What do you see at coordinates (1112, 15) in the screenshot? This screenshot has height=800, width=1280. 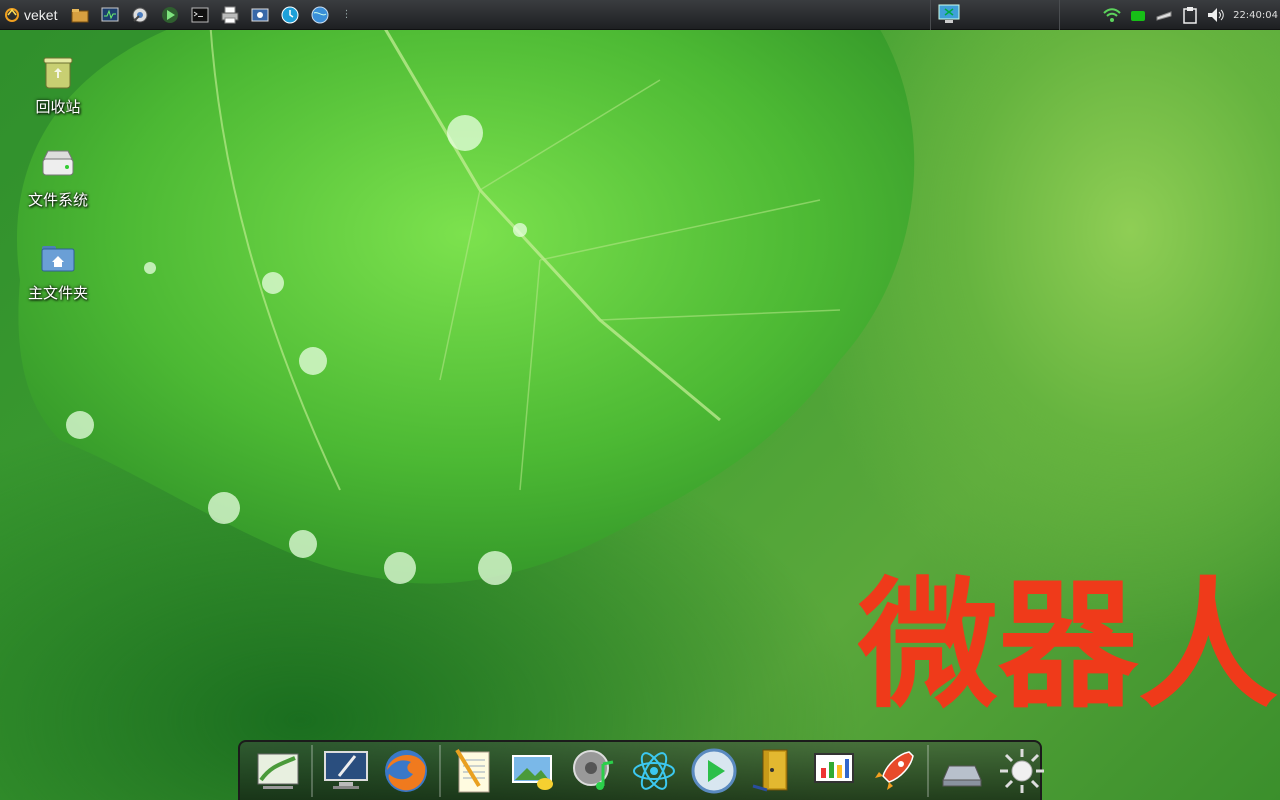 I see `wifi-icon` at bounding box center [1112, 15].